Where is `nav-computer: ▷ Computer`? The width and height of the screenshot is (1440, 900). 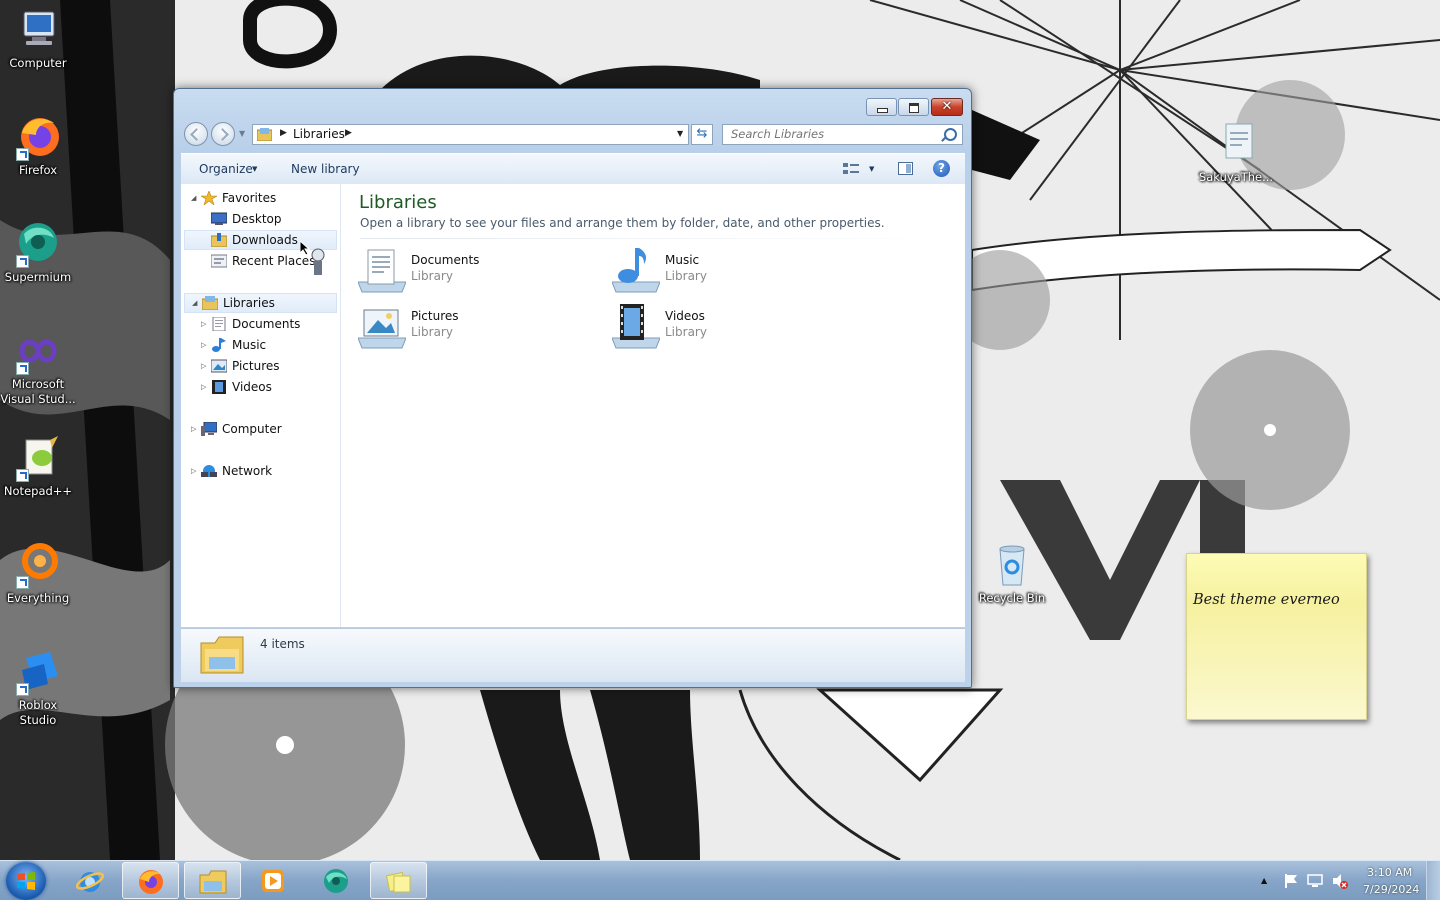
nav-computer: ▷ Computer is located at coordinates (260, 429).